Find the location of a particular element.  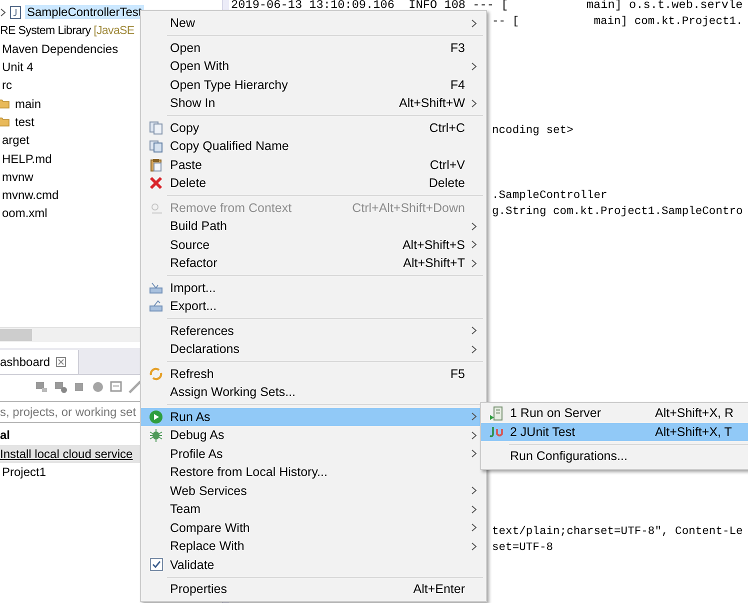

tree-item: RE System Library [JavaSE is located at coordinates (67, 30).